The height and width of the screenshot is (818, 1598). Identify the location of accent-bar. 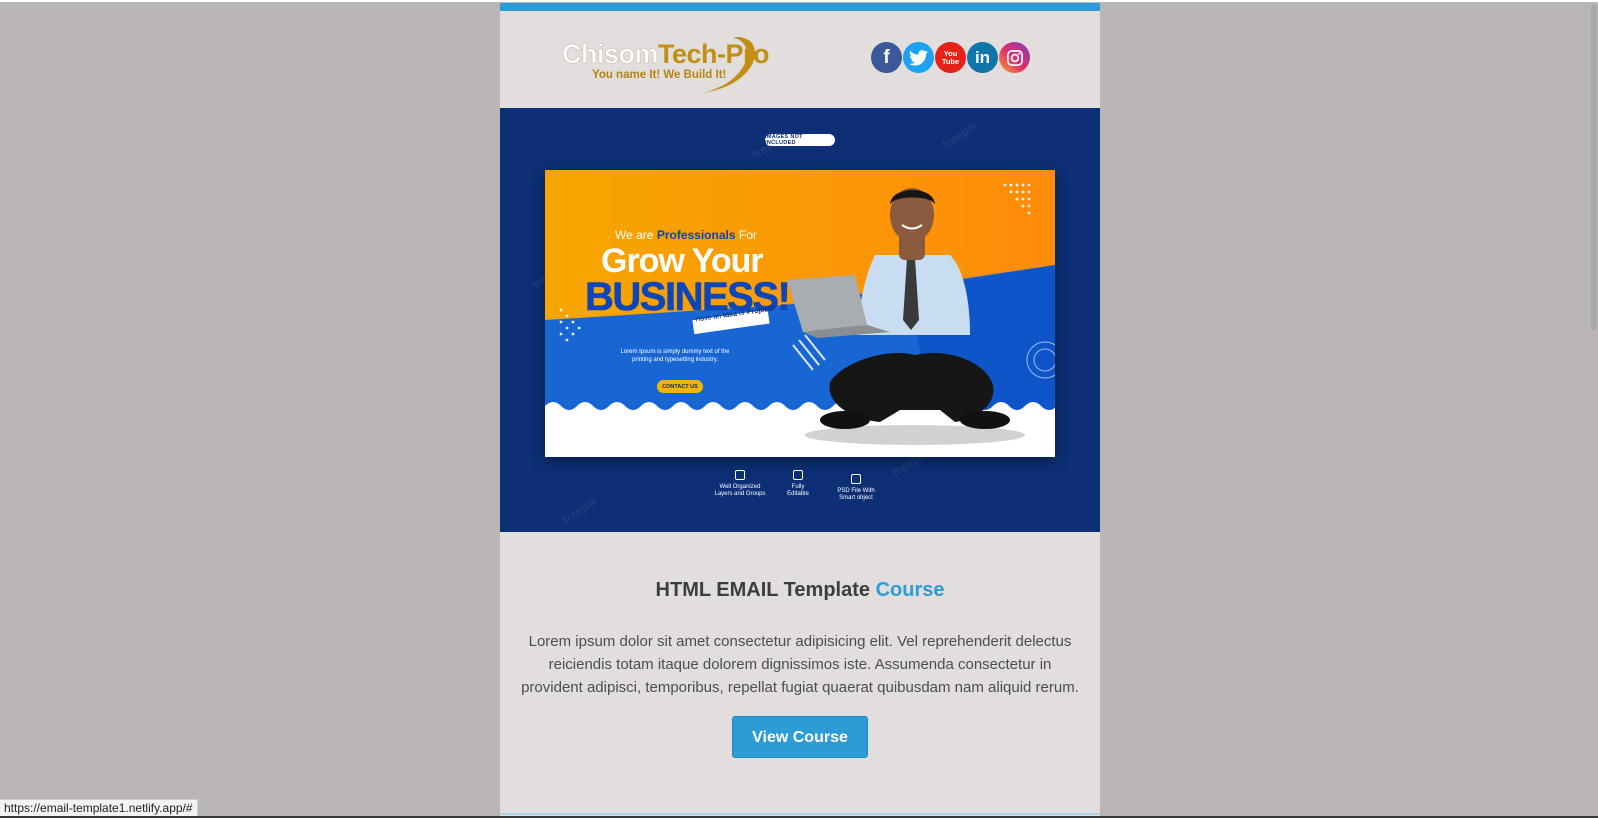
(800, 7).